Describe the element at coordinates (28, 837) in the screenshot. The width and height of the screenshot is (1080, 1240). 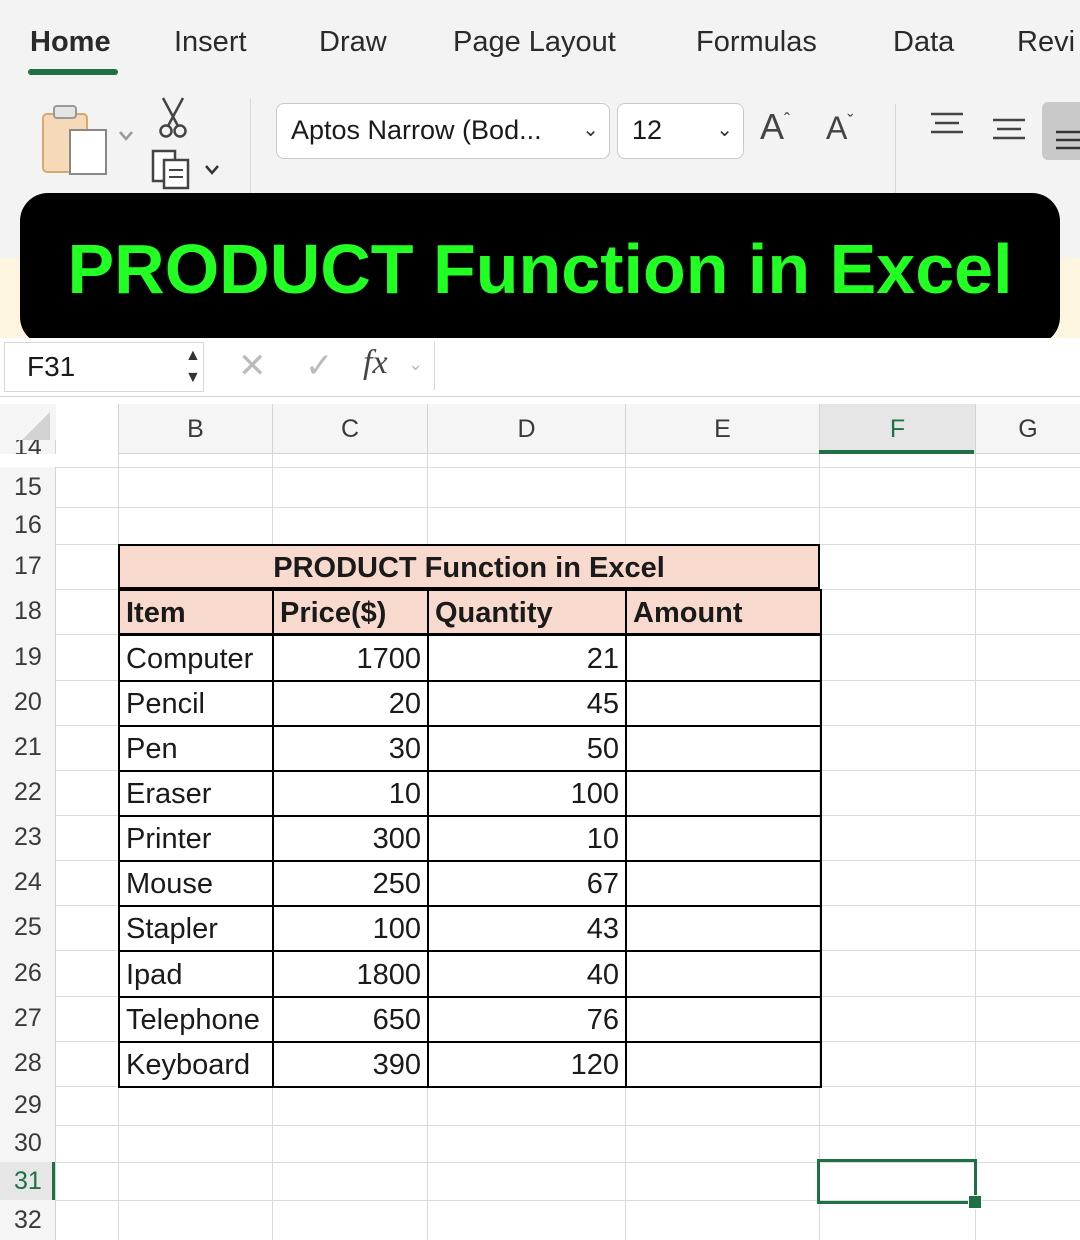
I see `row-header-23: 23` at that location.